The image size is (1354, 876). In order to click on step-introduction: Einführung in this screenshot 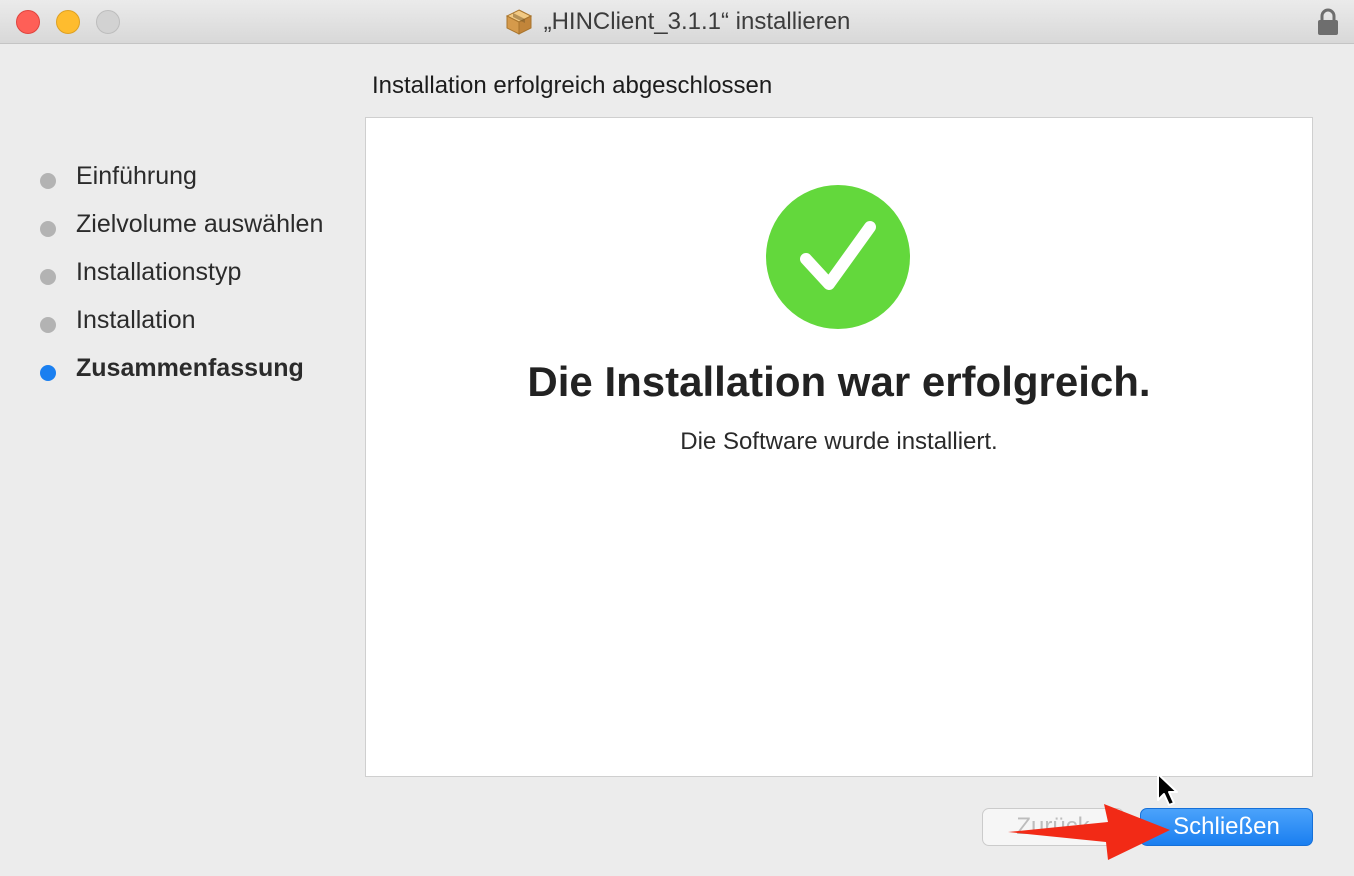, I will do `click(188, 176)`.